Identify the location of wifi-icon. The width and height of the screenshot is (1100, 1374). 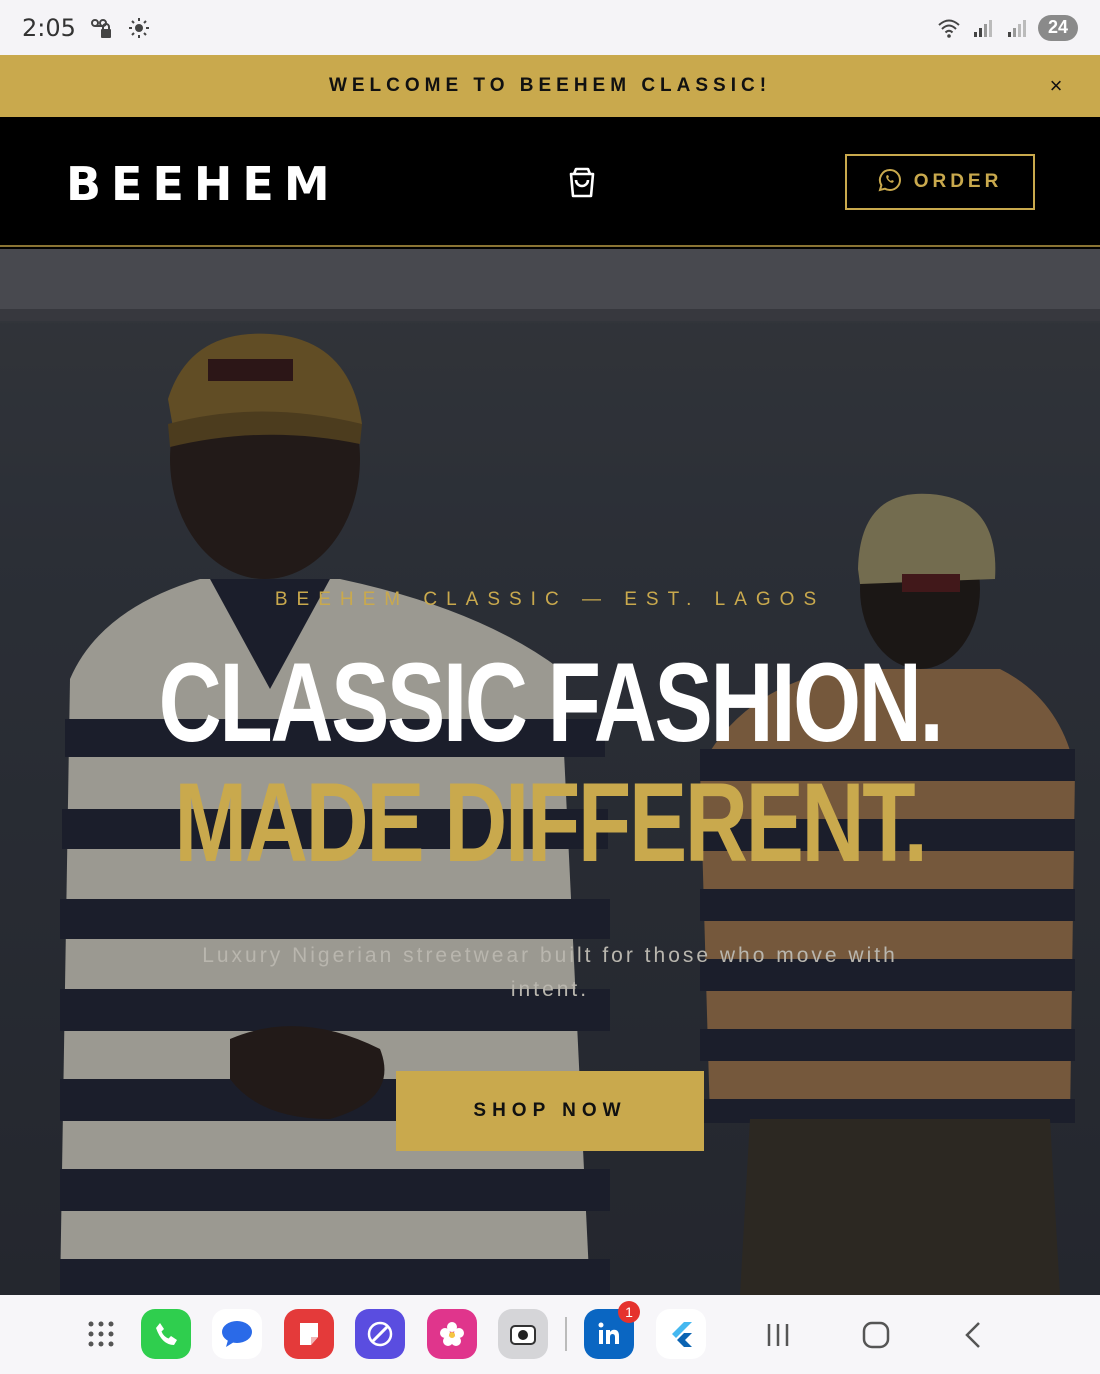
(949, 28).